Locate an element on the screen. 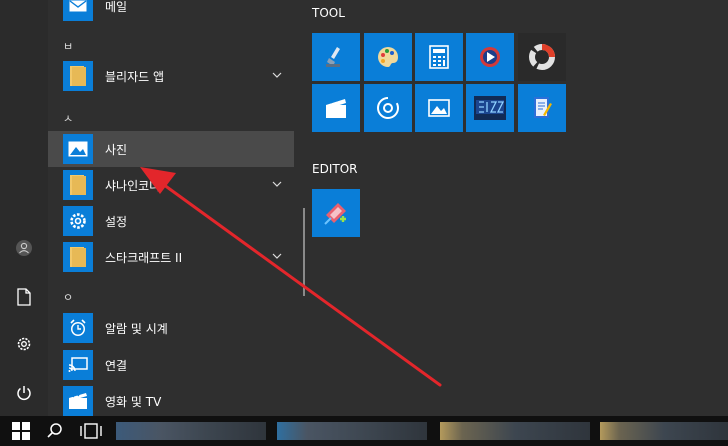 The width and height of the screenshot is (728, 446). user-account-button is located at coordinates (24, 248).